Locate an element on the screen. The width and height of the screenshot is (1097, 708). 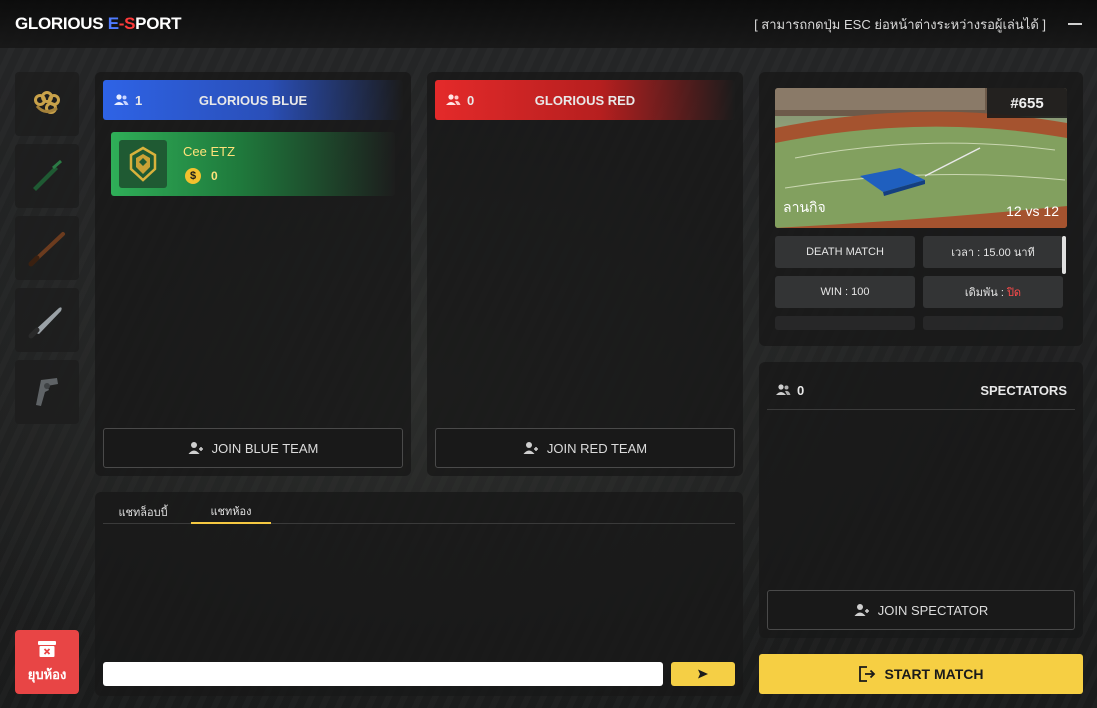
tab-room-chat: แชทห้อง is located at coordinates (231, 512).